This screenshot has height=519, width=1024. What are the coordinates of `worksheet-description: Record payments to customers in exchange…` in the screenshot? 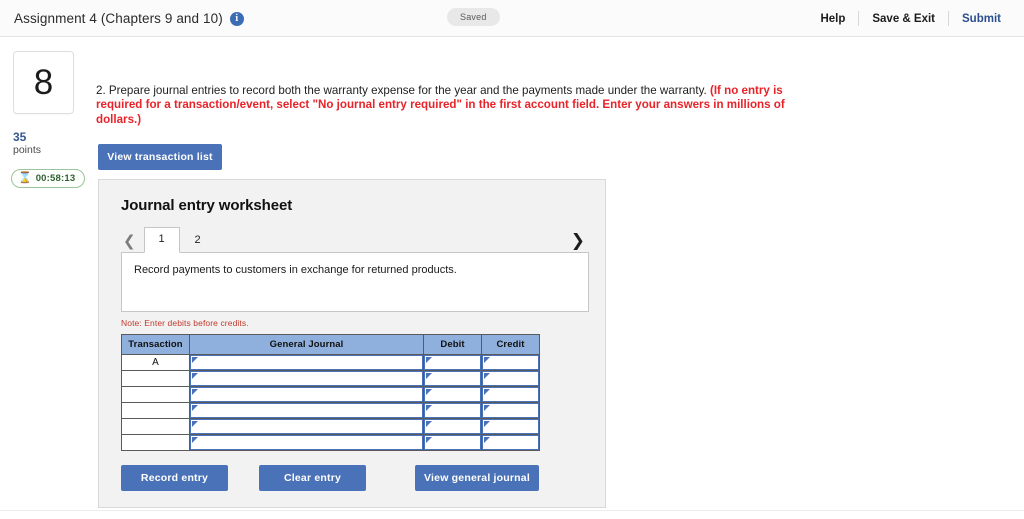 It's located at (295, 270).